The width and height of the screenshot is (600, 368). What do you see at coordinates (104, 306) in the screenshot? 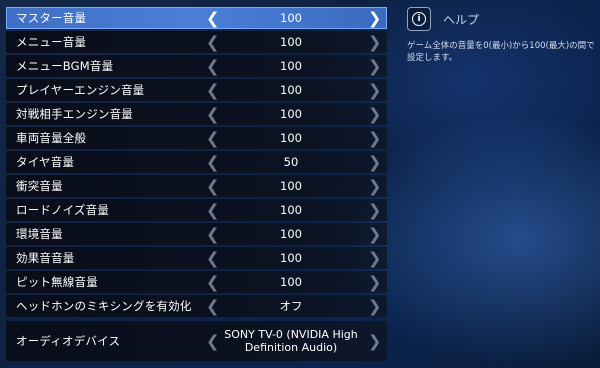
I see `setting-label: ヘッドホンのミキシングを有効化` at bounding box center [104, 306].